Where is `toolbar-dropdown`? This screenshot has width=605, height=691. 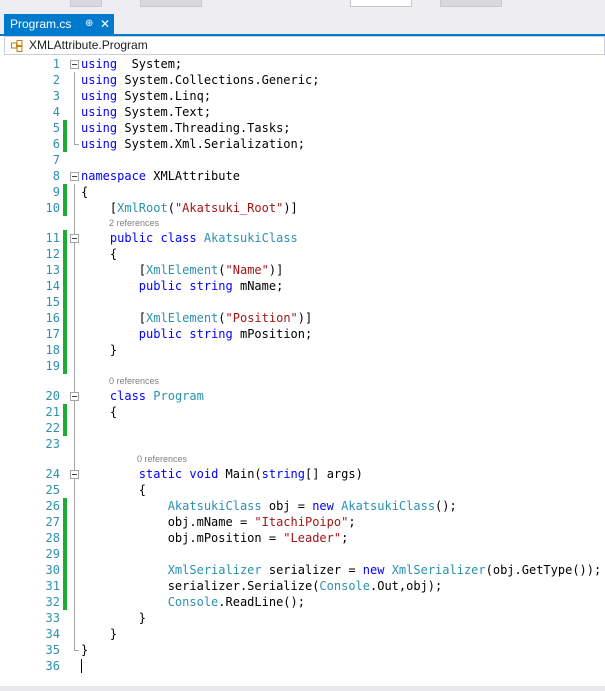
toolbar-dropdown is located at coordinates (381, 3).